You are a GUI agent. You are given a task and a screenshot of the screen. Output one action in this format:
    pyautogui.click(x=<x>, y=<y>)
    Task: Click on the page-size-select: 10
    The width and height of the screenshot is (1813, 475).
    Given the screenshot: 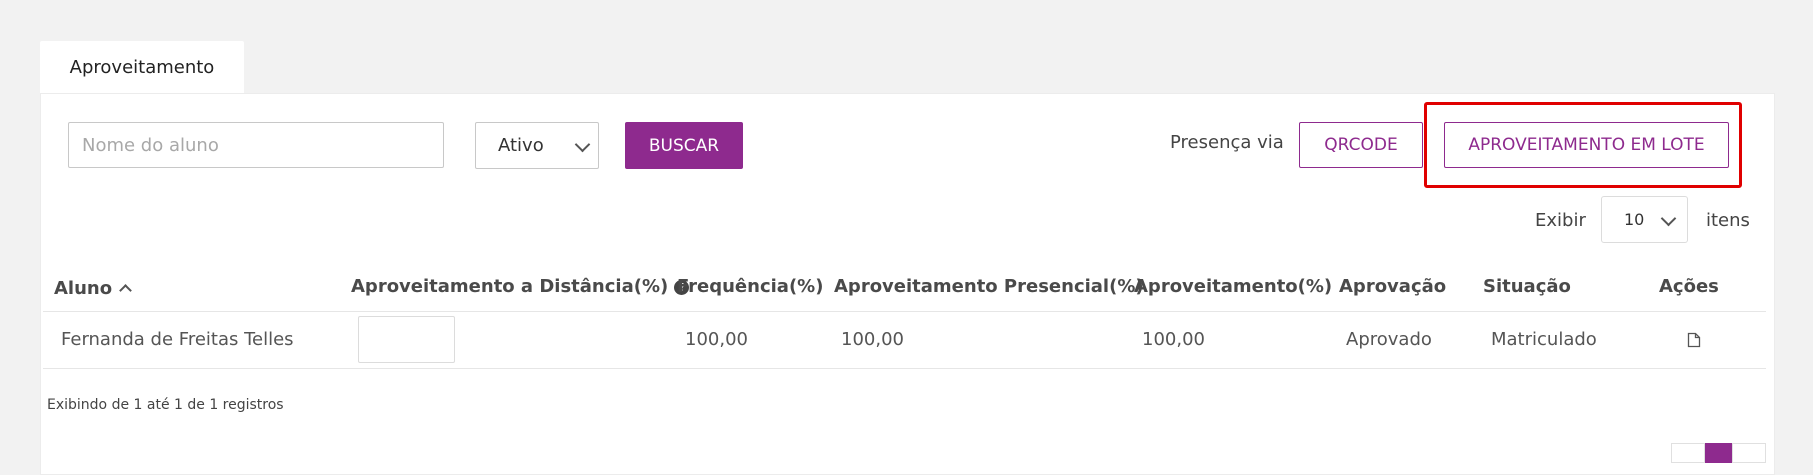 What is the action you would take?
    pyautogui.click(x=1644, y=219)
    